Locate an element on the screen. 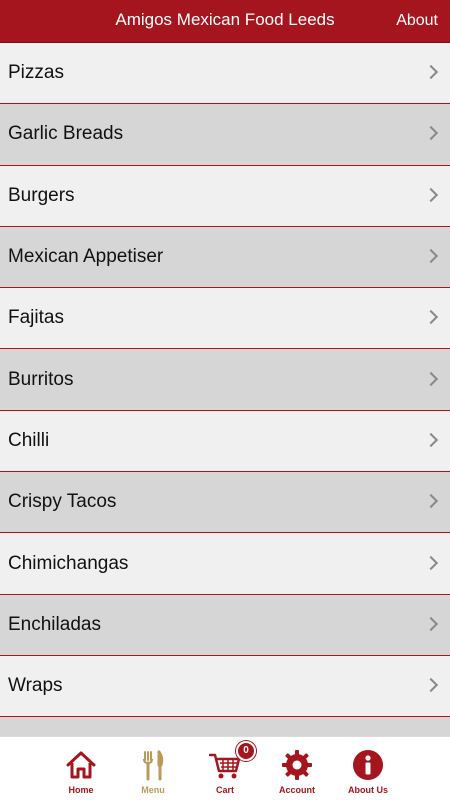  cart-count-badge: 0 is located at coordinates (246, 751).